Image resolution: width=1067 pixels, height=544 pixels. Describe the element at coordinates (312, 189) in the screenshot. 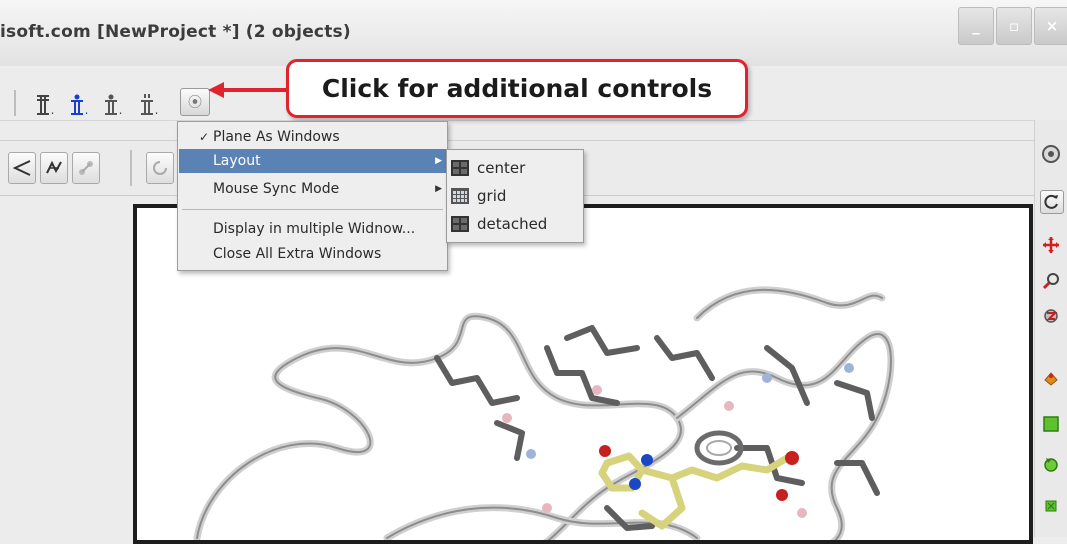

I see `menu-item-mouse-sync-mode: Mouse Sync Mode ▶` at that location.